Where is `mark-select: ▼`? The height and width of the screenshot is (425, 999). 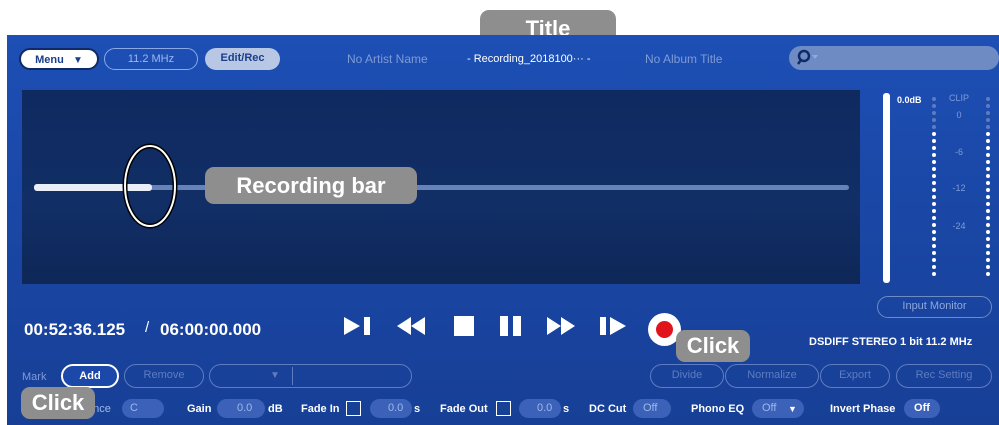 mark-select: ▼ is located at coordinates (310, 376).